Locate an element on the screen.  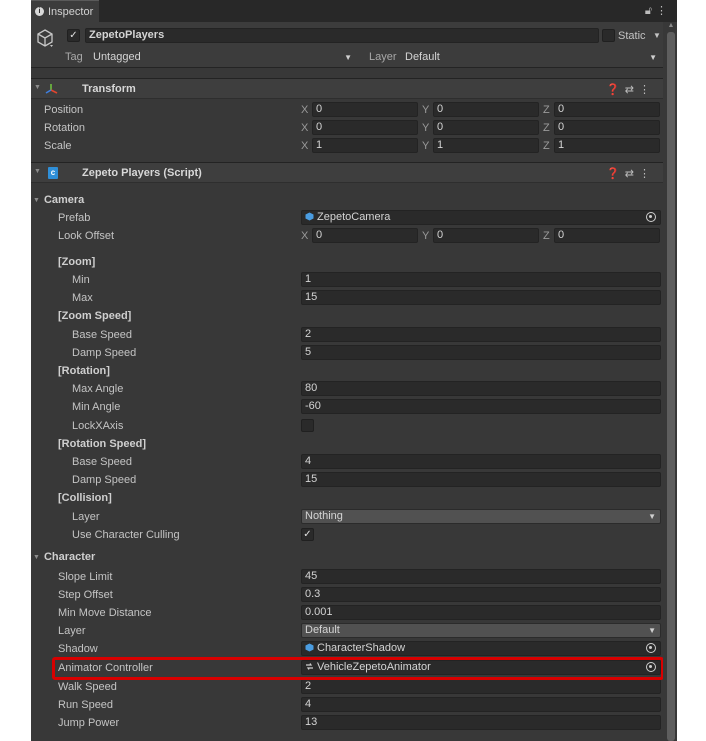
max-angle-input: 80 is located at coordinates (481, 388).